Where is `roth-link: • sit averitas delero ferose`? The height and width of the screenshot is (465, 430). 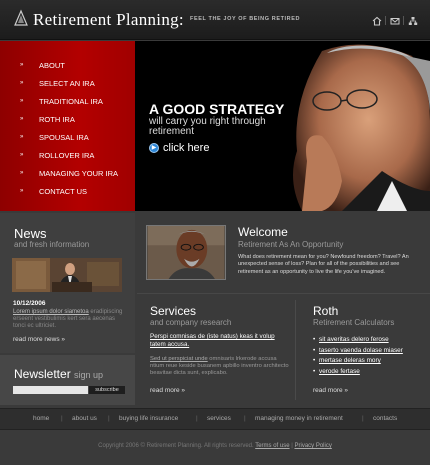
roth-link: • sit averitas delero ferose is located at coordinates (358, 341).